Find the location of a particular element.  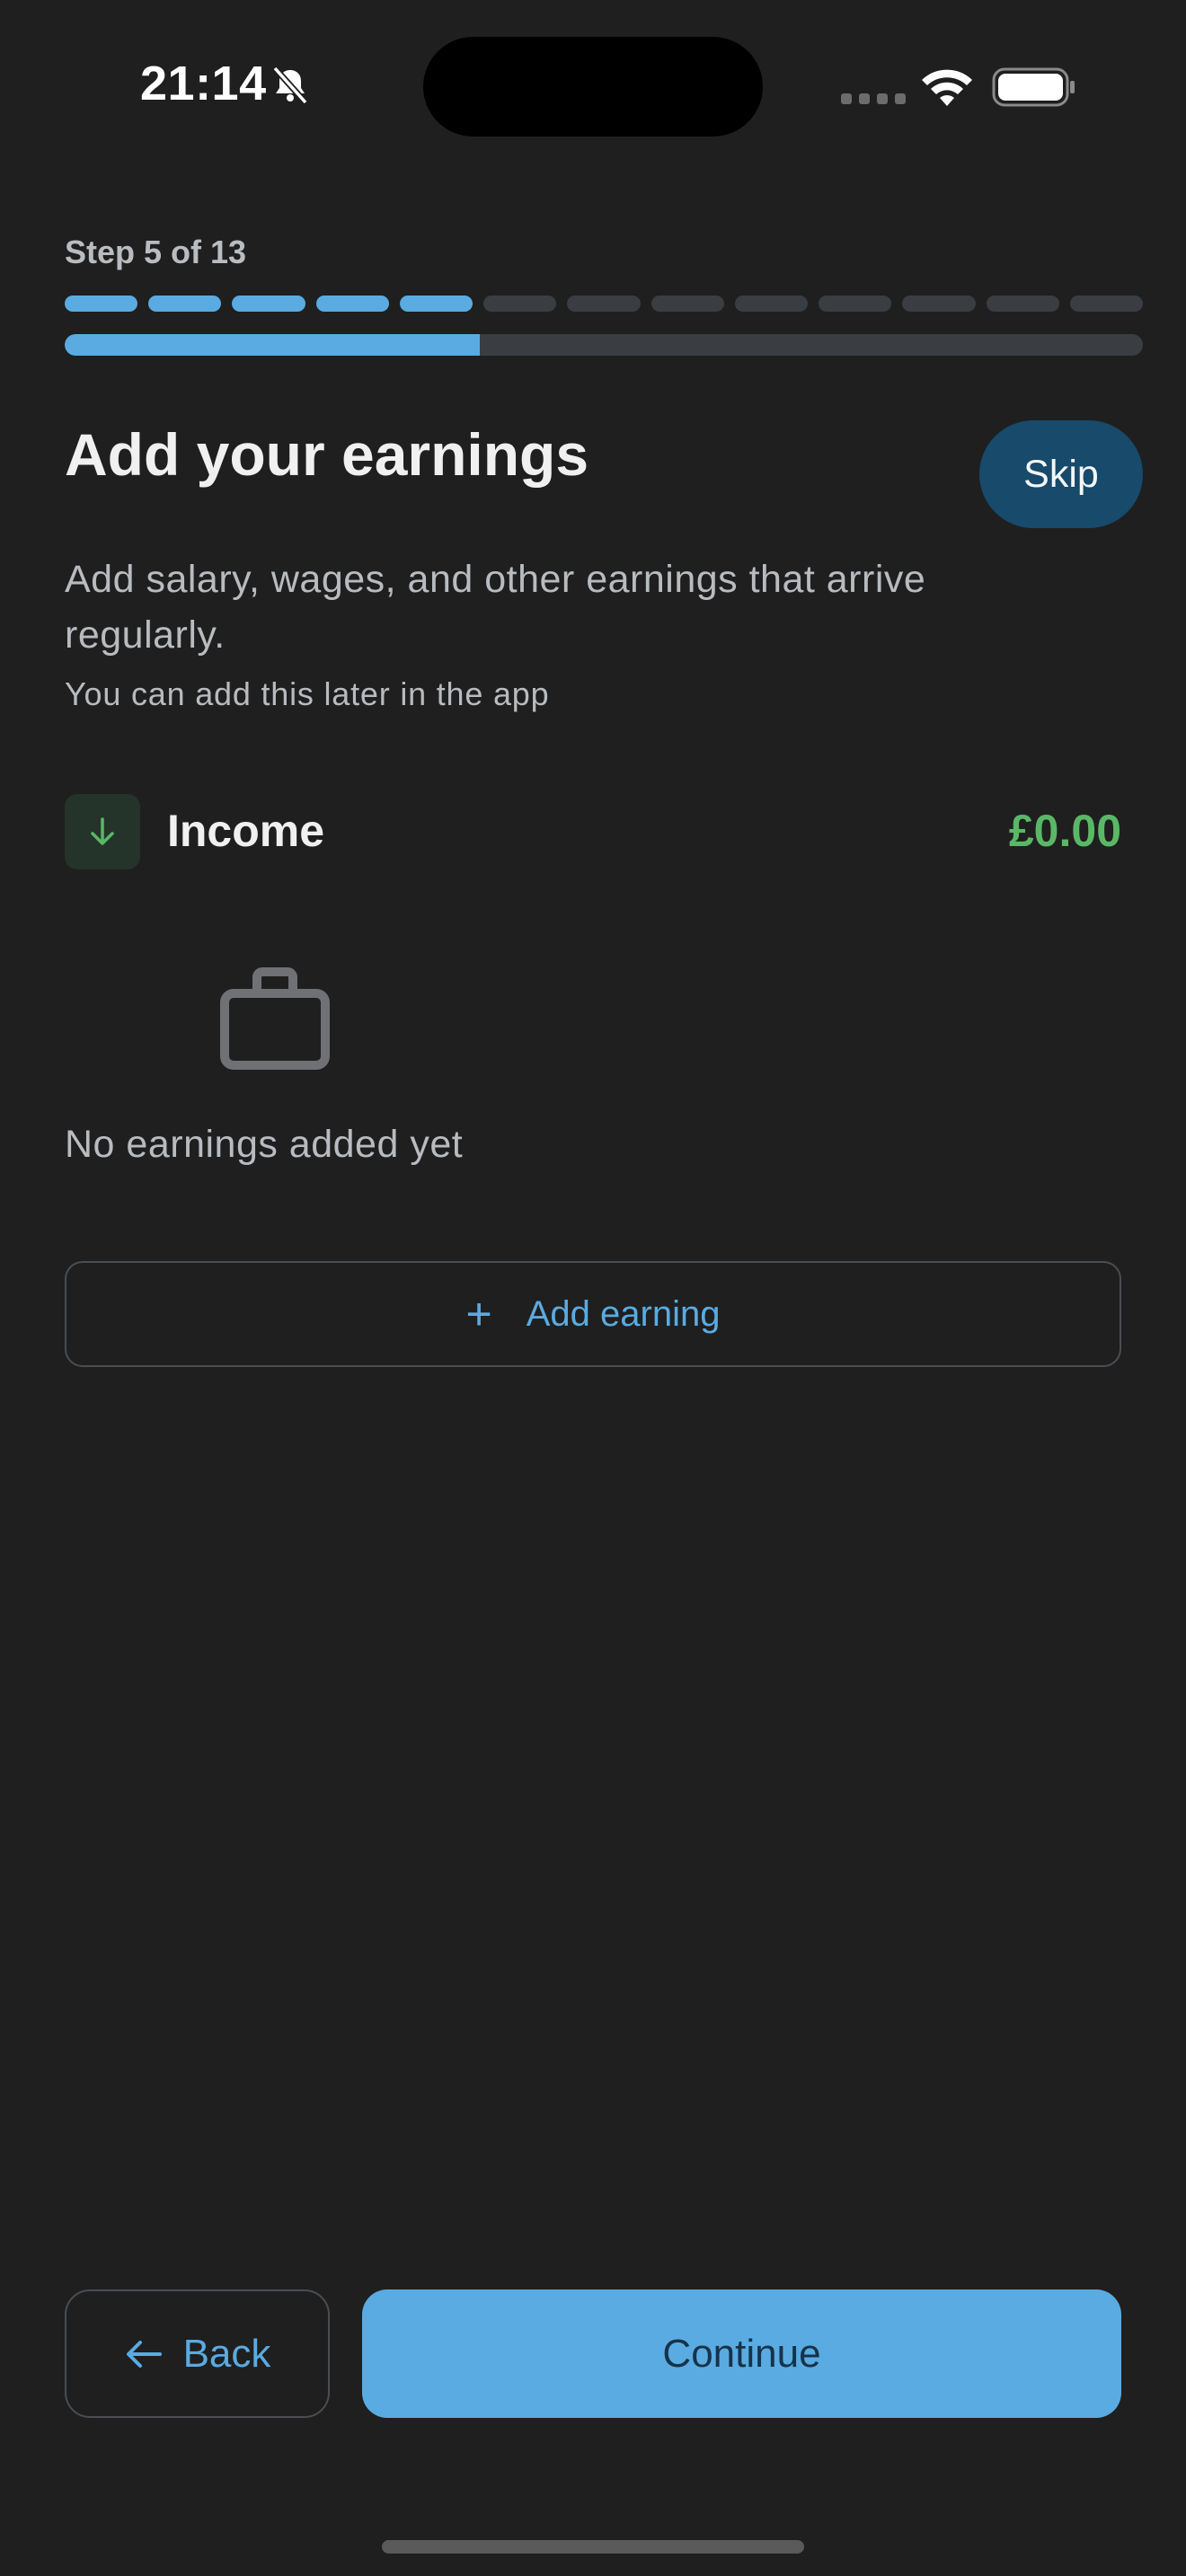

back-label: Back is located at coordinates (226, 2353).